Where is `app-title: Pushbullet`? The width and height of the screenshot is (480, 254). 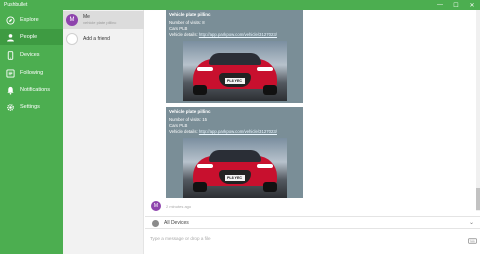
app-title: Pushbullet is located at coordinates (16, 5).